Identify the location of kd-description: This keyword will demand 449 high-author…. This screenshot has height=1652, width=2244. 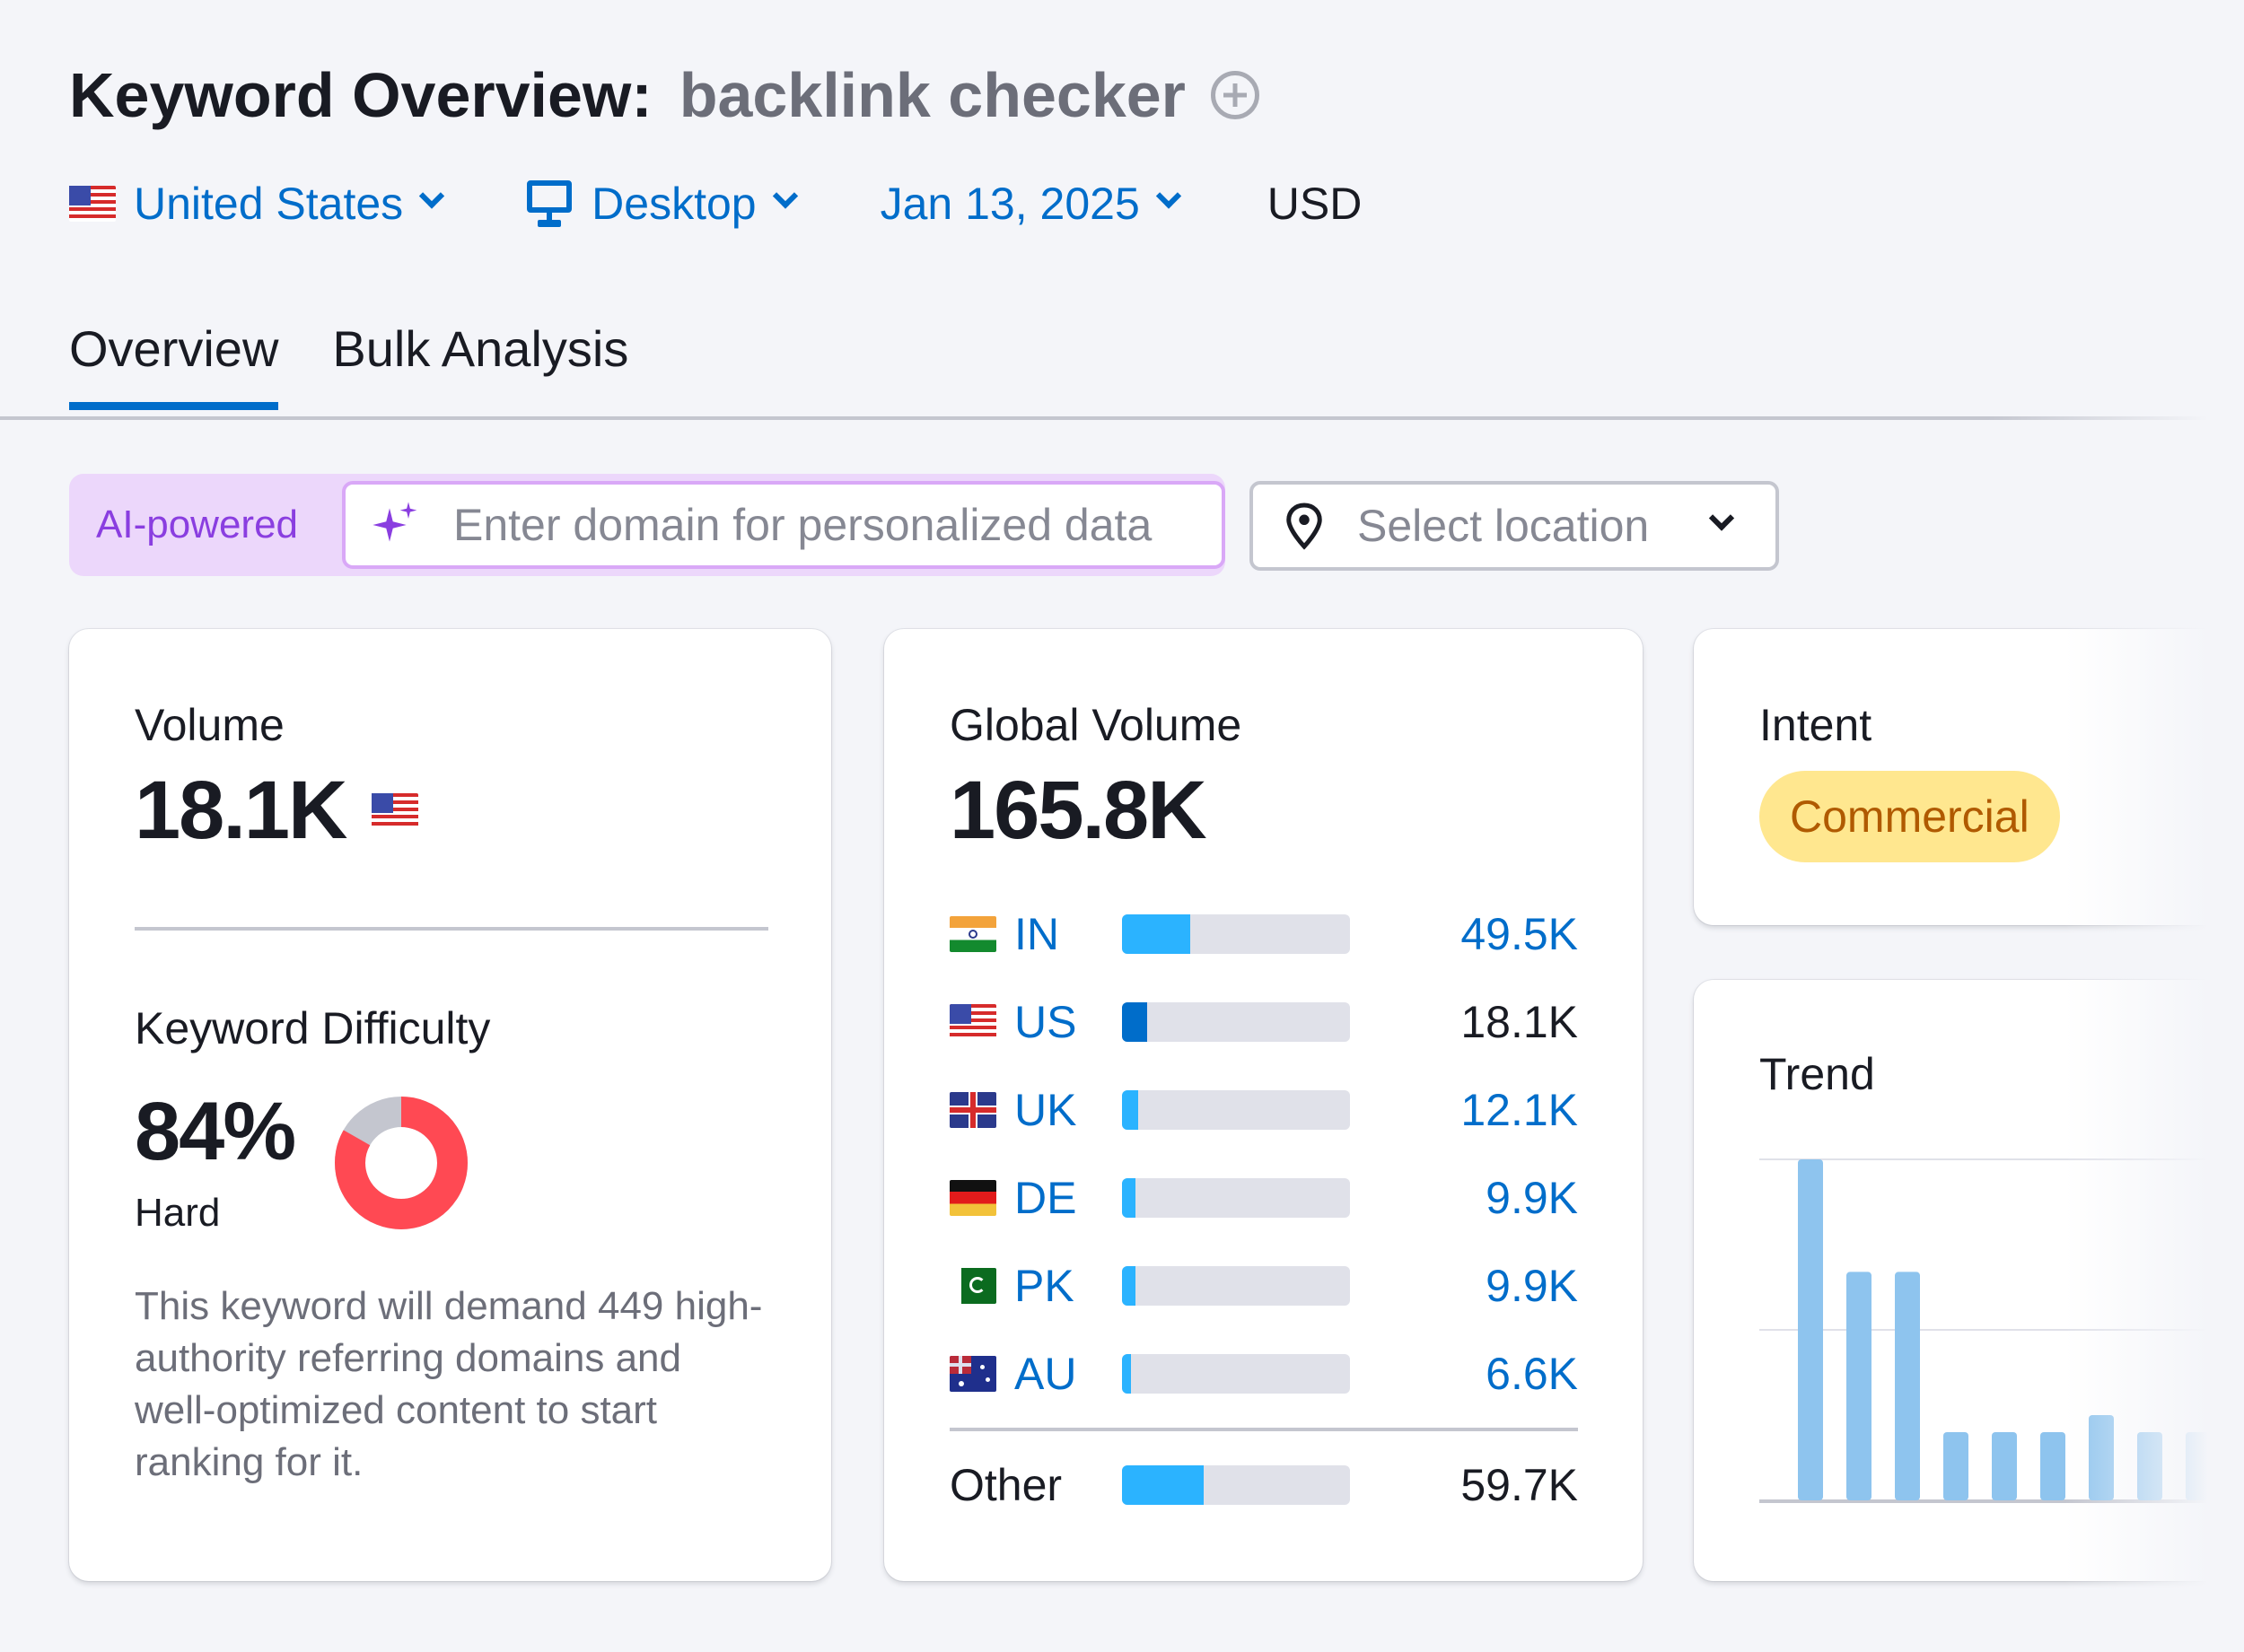
(449, 1384).